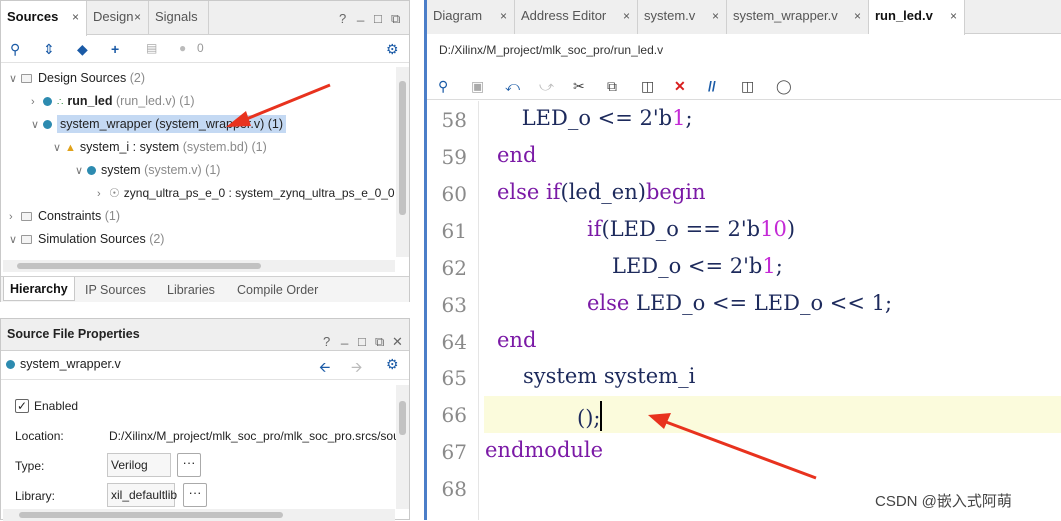  I want to click on arrow-to-cursor, so click(732, 446).